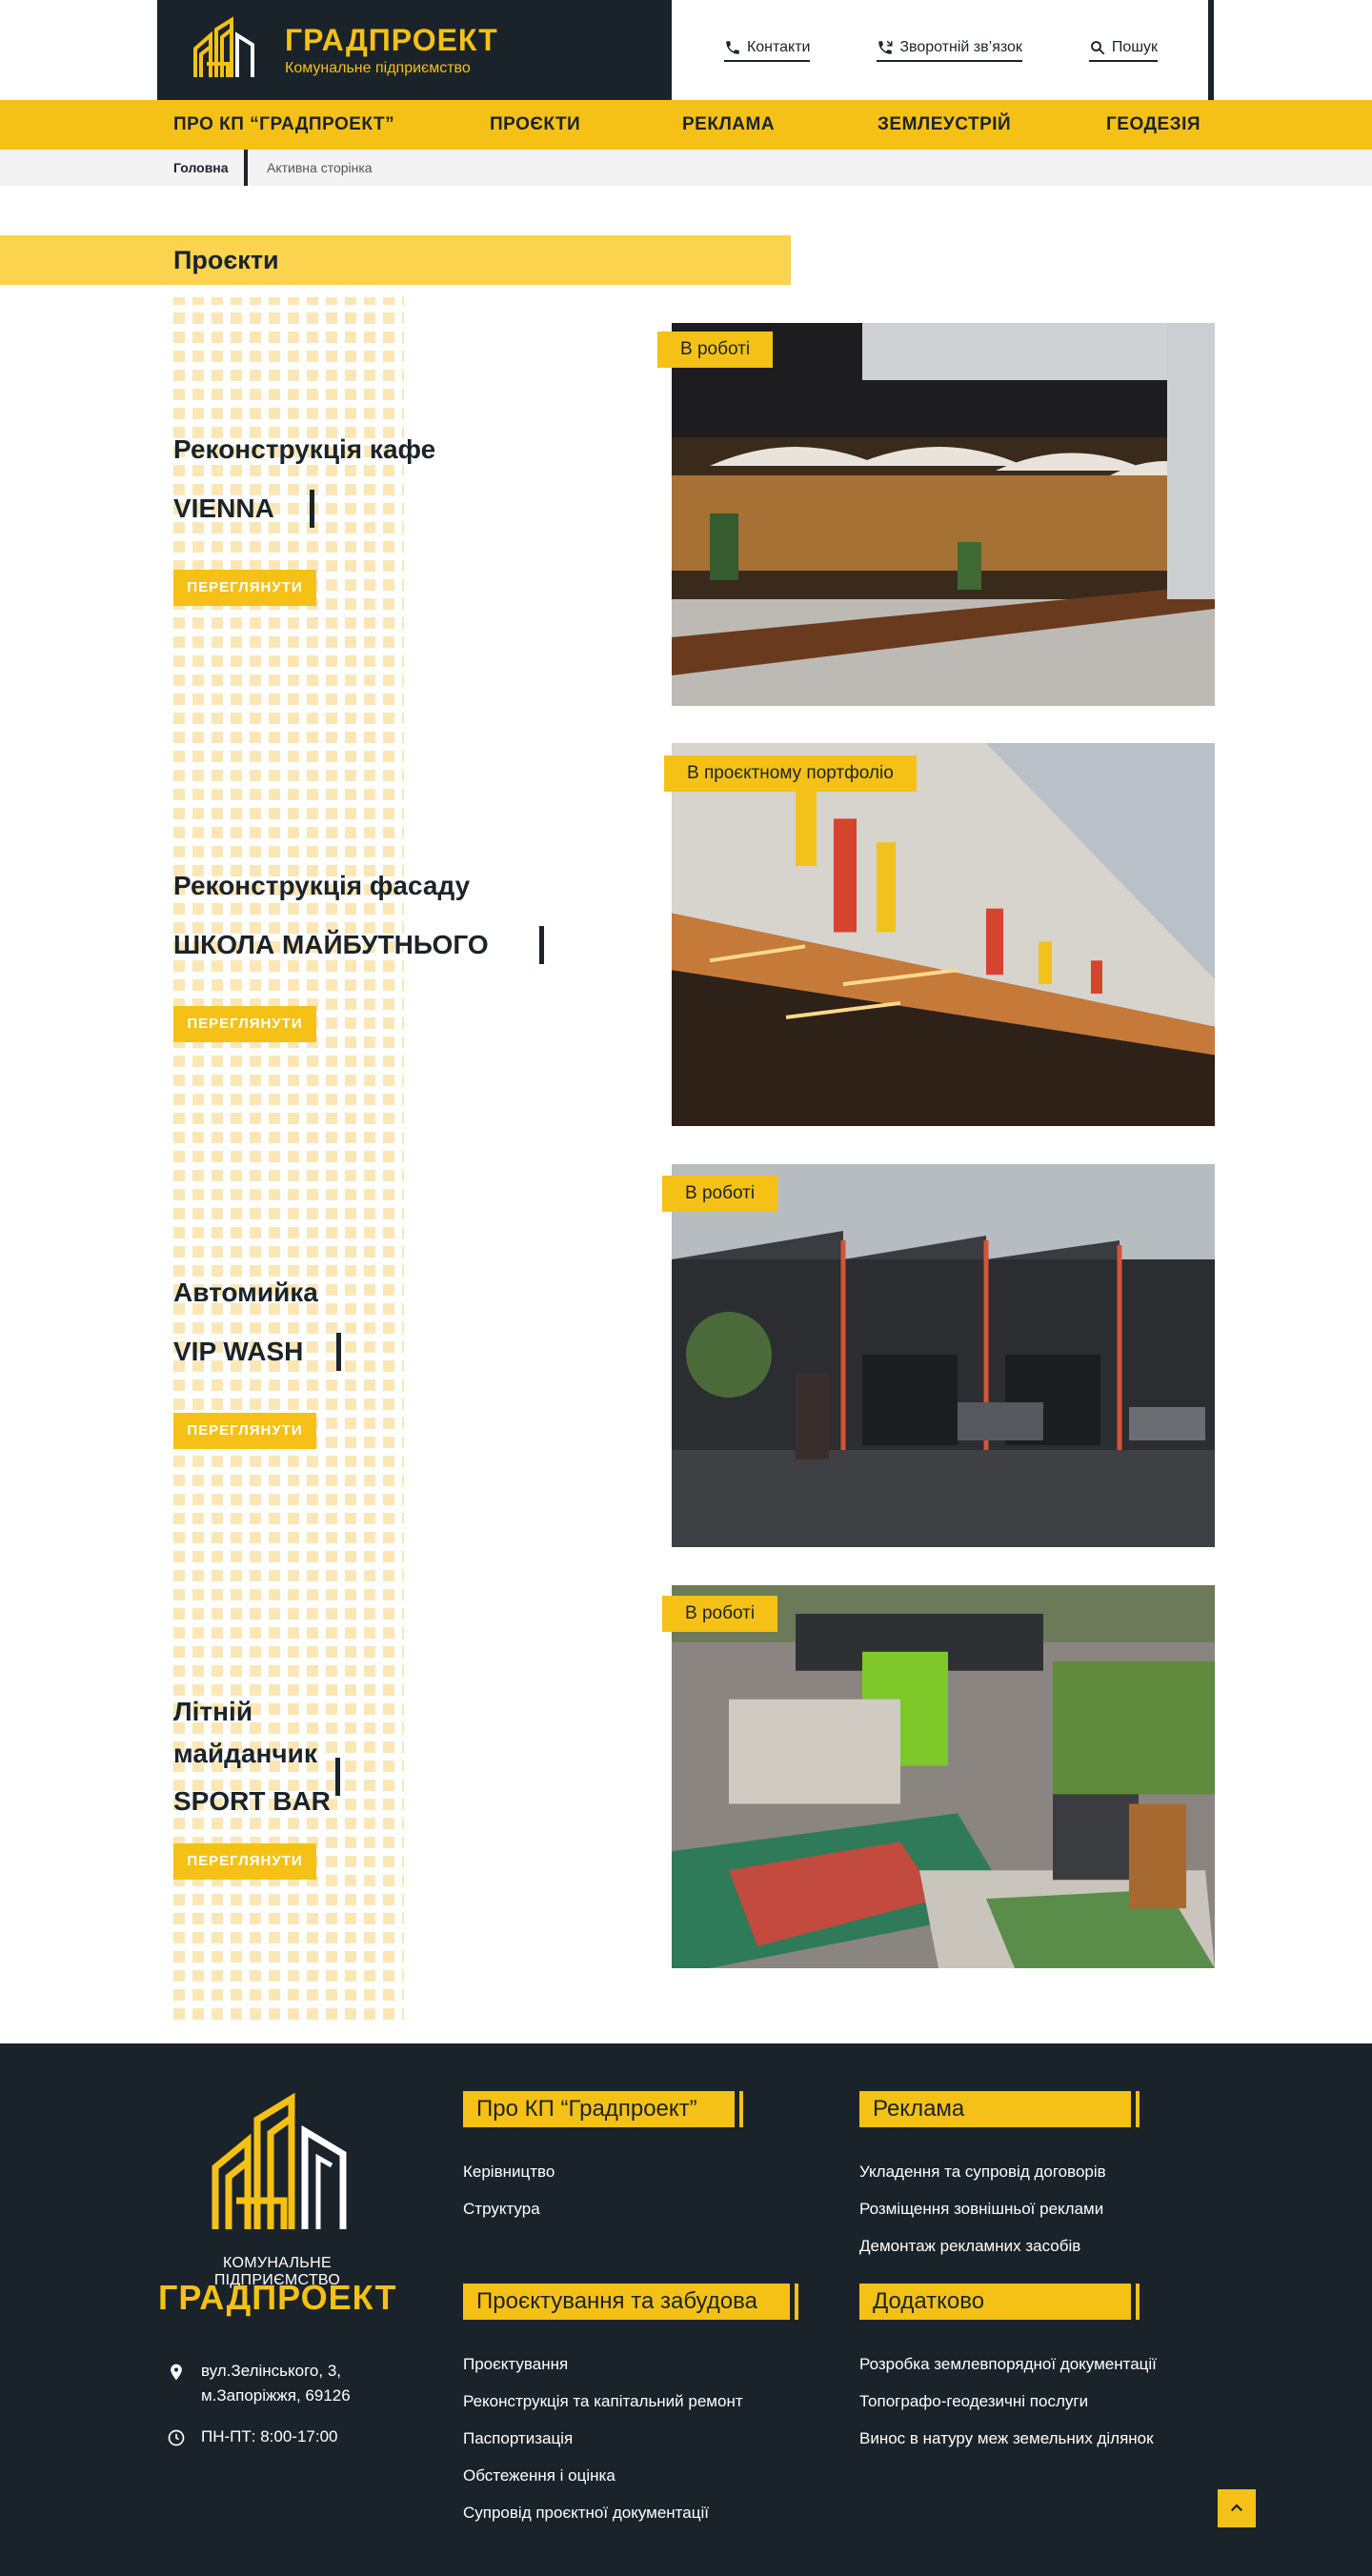 The image size is (1372, 2576). I want to click on project-photo-school, so click(943, 935).